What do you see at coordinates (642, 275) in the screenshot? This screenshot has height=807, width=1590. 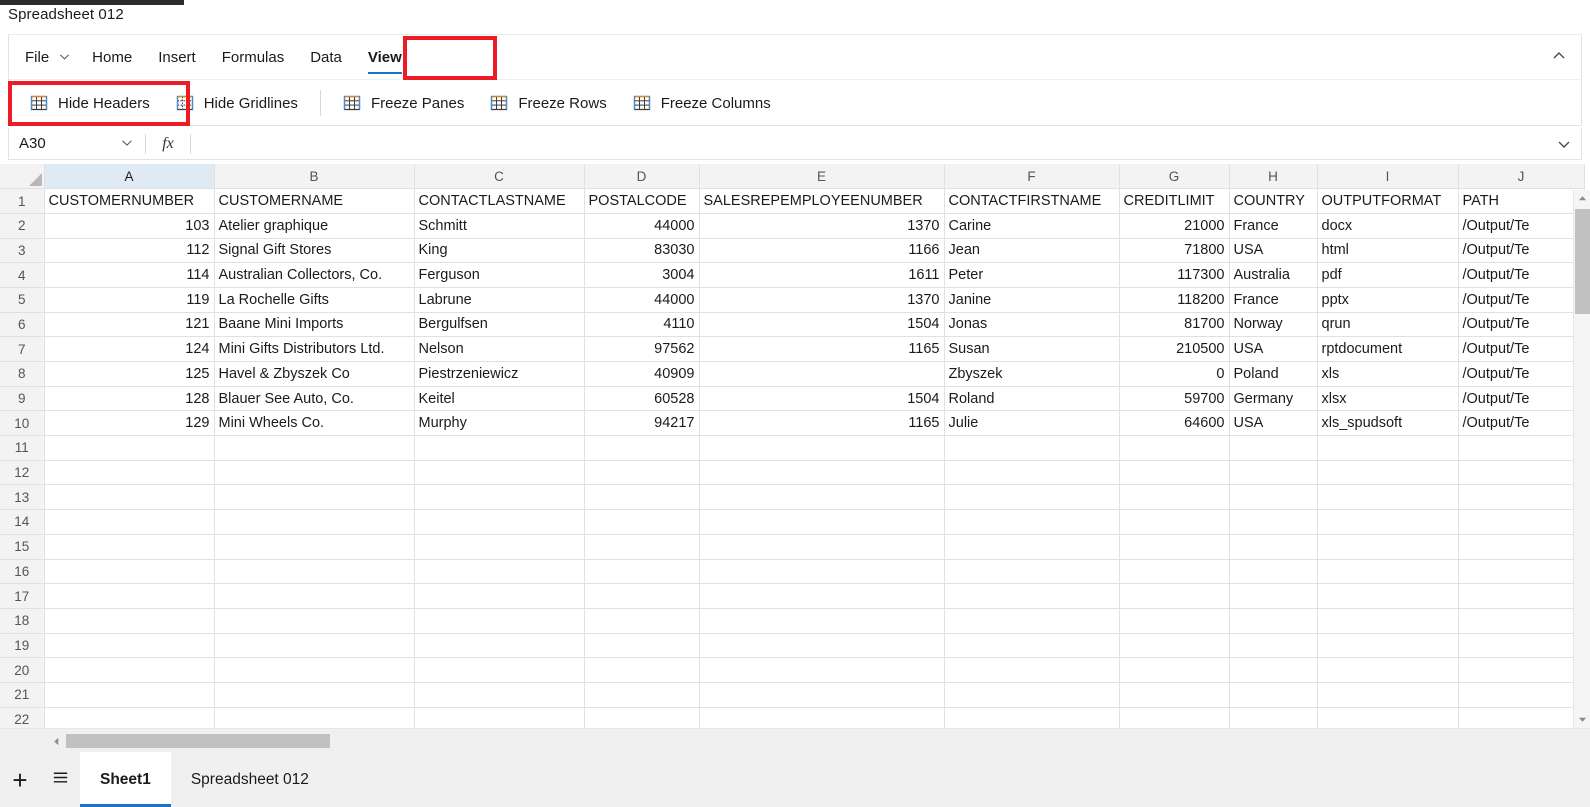 I see `grid-cell: 3004` at bounding box center [642, 275].